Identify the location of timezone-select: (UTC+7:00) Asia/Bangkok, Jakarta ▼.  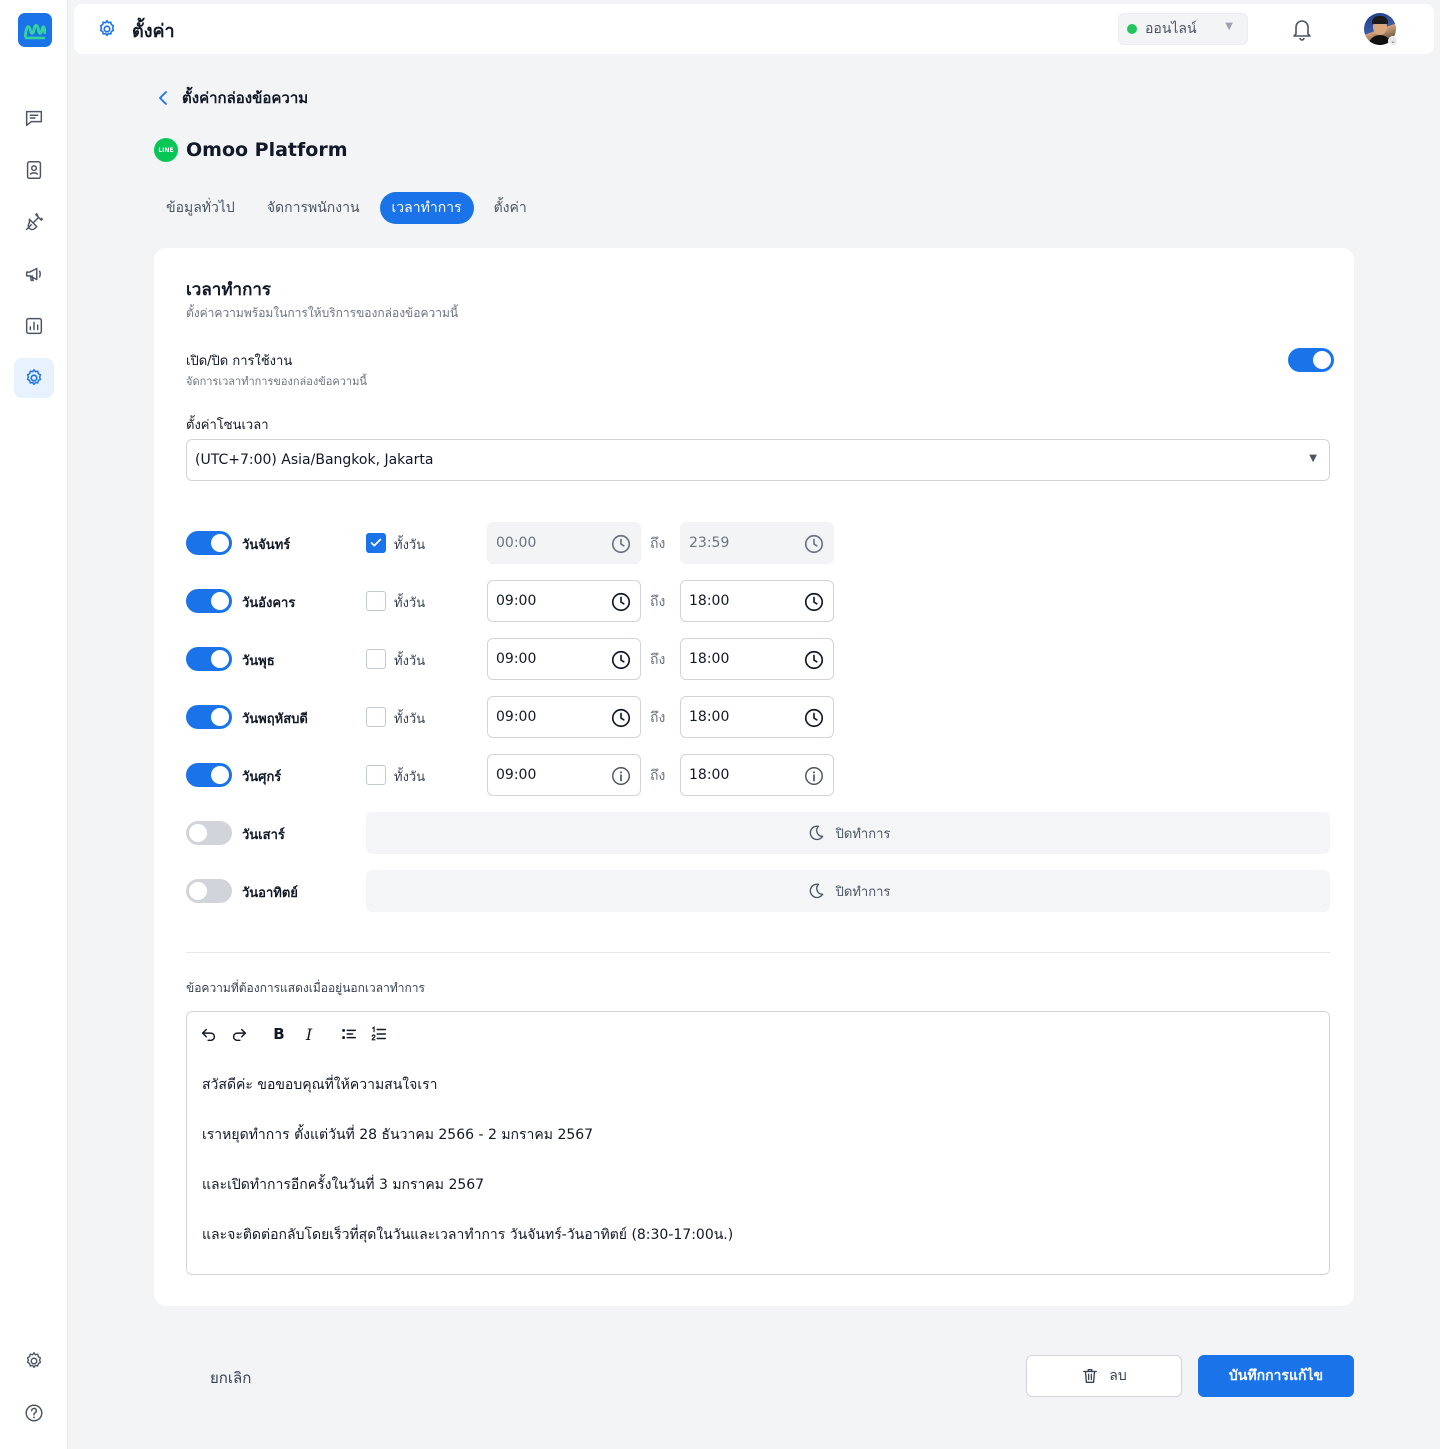
(758, 460).